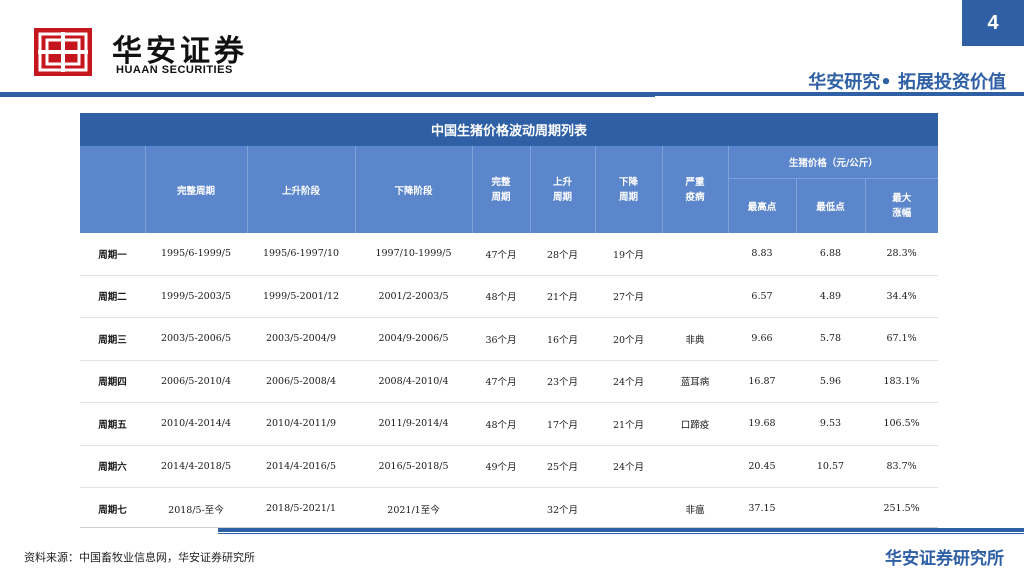  I want to click on cell-fall-m: 19个月, so click(628, 254).